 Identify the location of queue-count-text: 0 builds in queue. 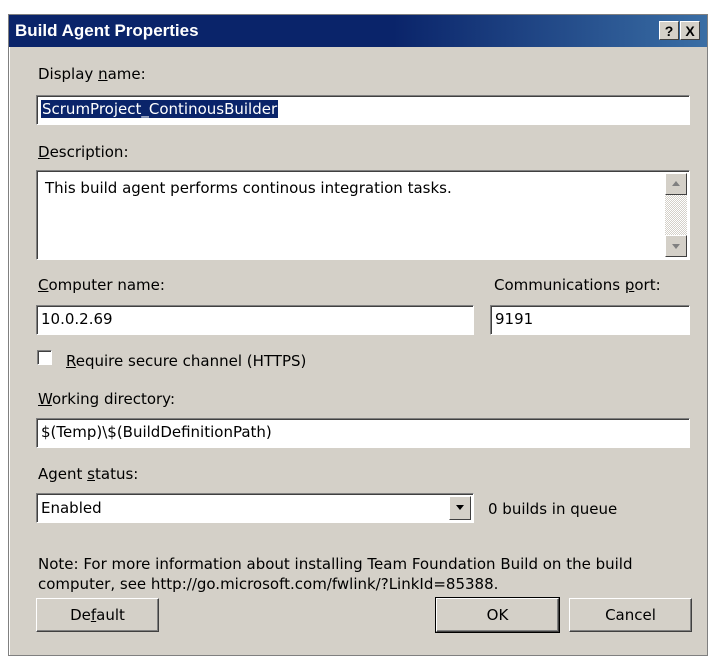
(553, 509).